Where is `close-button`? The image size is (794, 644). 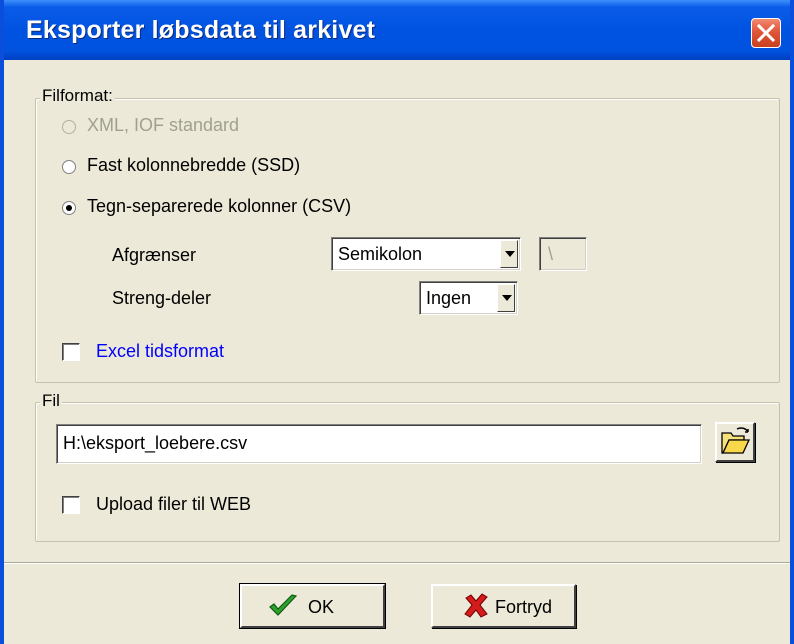 close-button is located at coordinates (766, 33).